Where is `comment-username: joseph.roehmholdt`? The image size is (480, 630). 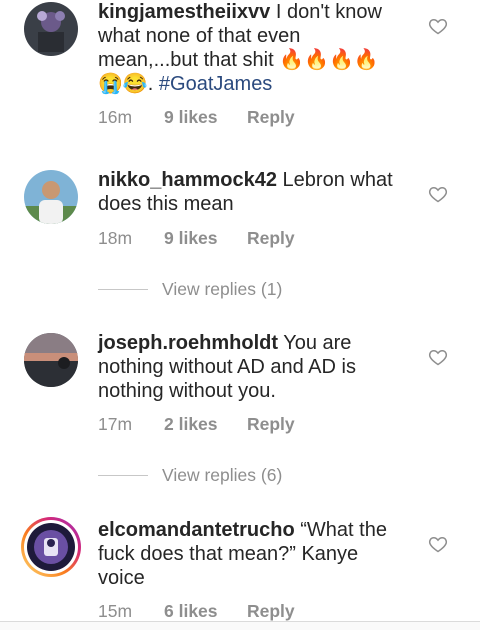
comment-username: joseph.roehmholdt is located at coordinates (188, 343).